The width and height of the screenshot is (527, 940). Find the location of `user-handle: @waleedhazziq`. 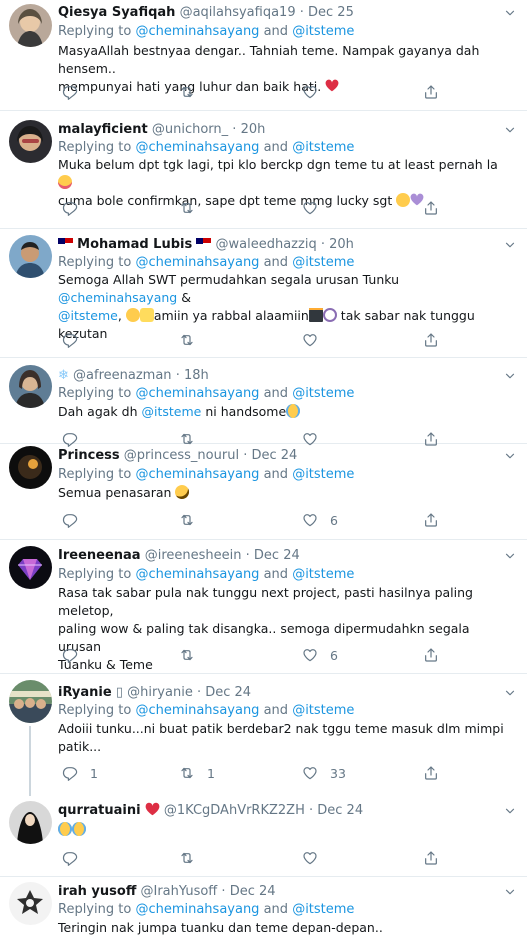

user-handle: @waleedhazziq is located at coordinates (266, 244).